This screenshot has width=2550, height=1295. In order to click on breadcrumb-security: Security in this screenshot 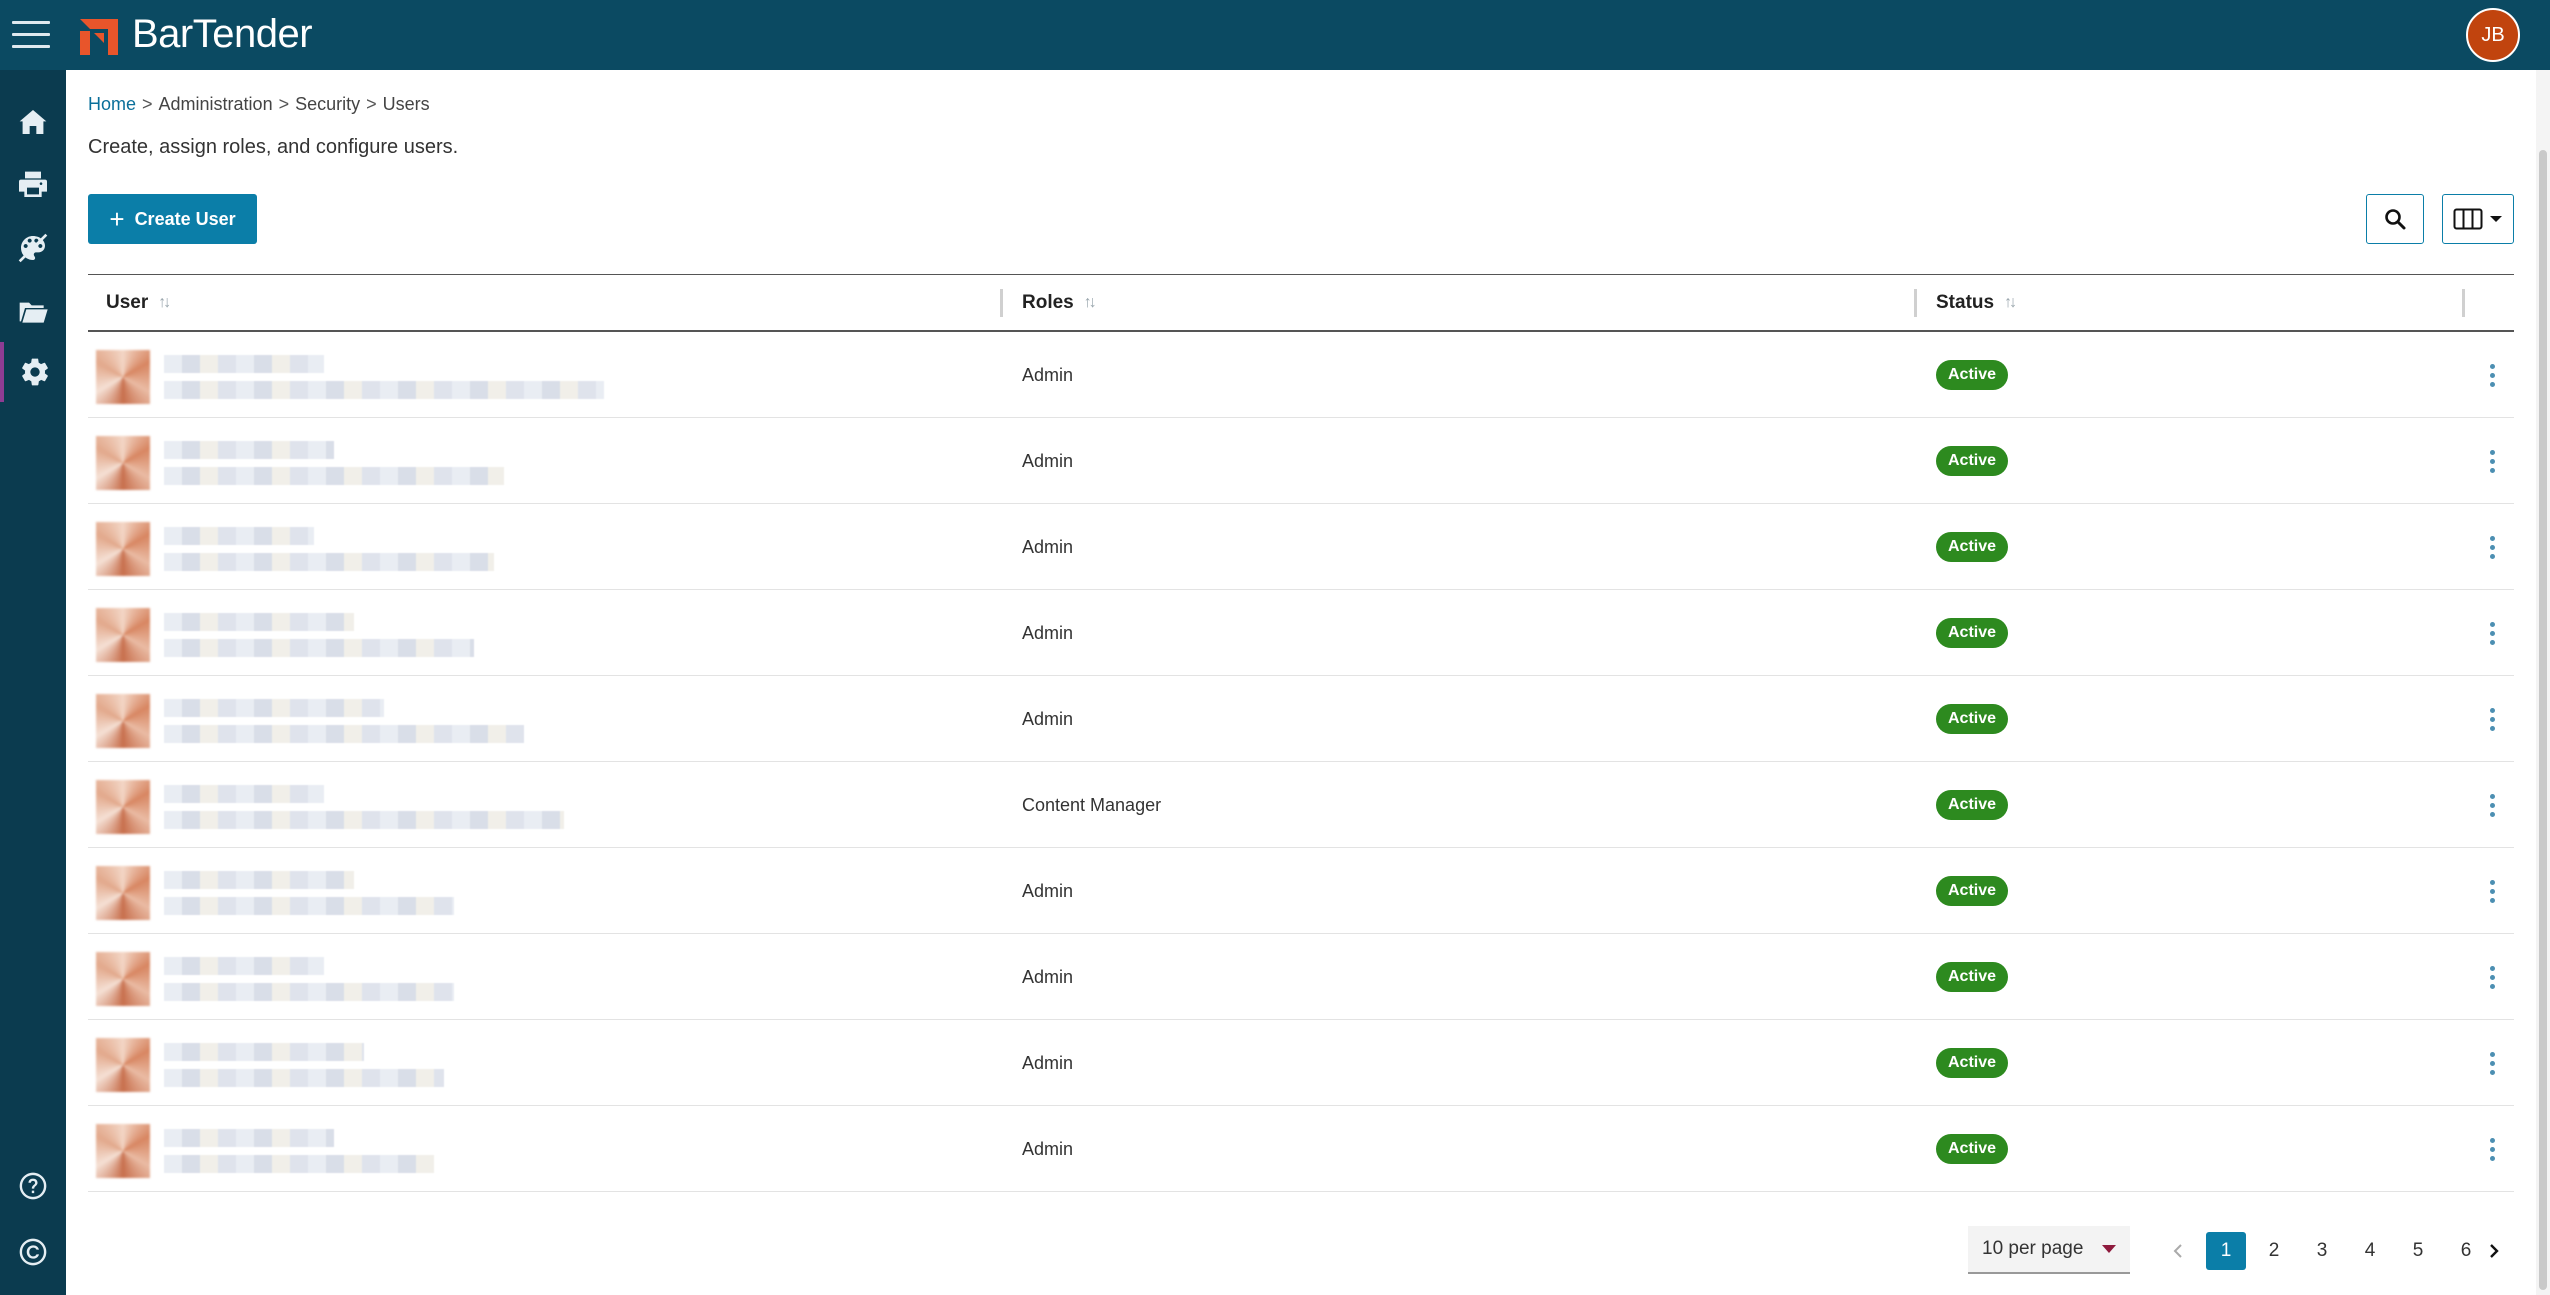, I will do `click(327, 104)`.